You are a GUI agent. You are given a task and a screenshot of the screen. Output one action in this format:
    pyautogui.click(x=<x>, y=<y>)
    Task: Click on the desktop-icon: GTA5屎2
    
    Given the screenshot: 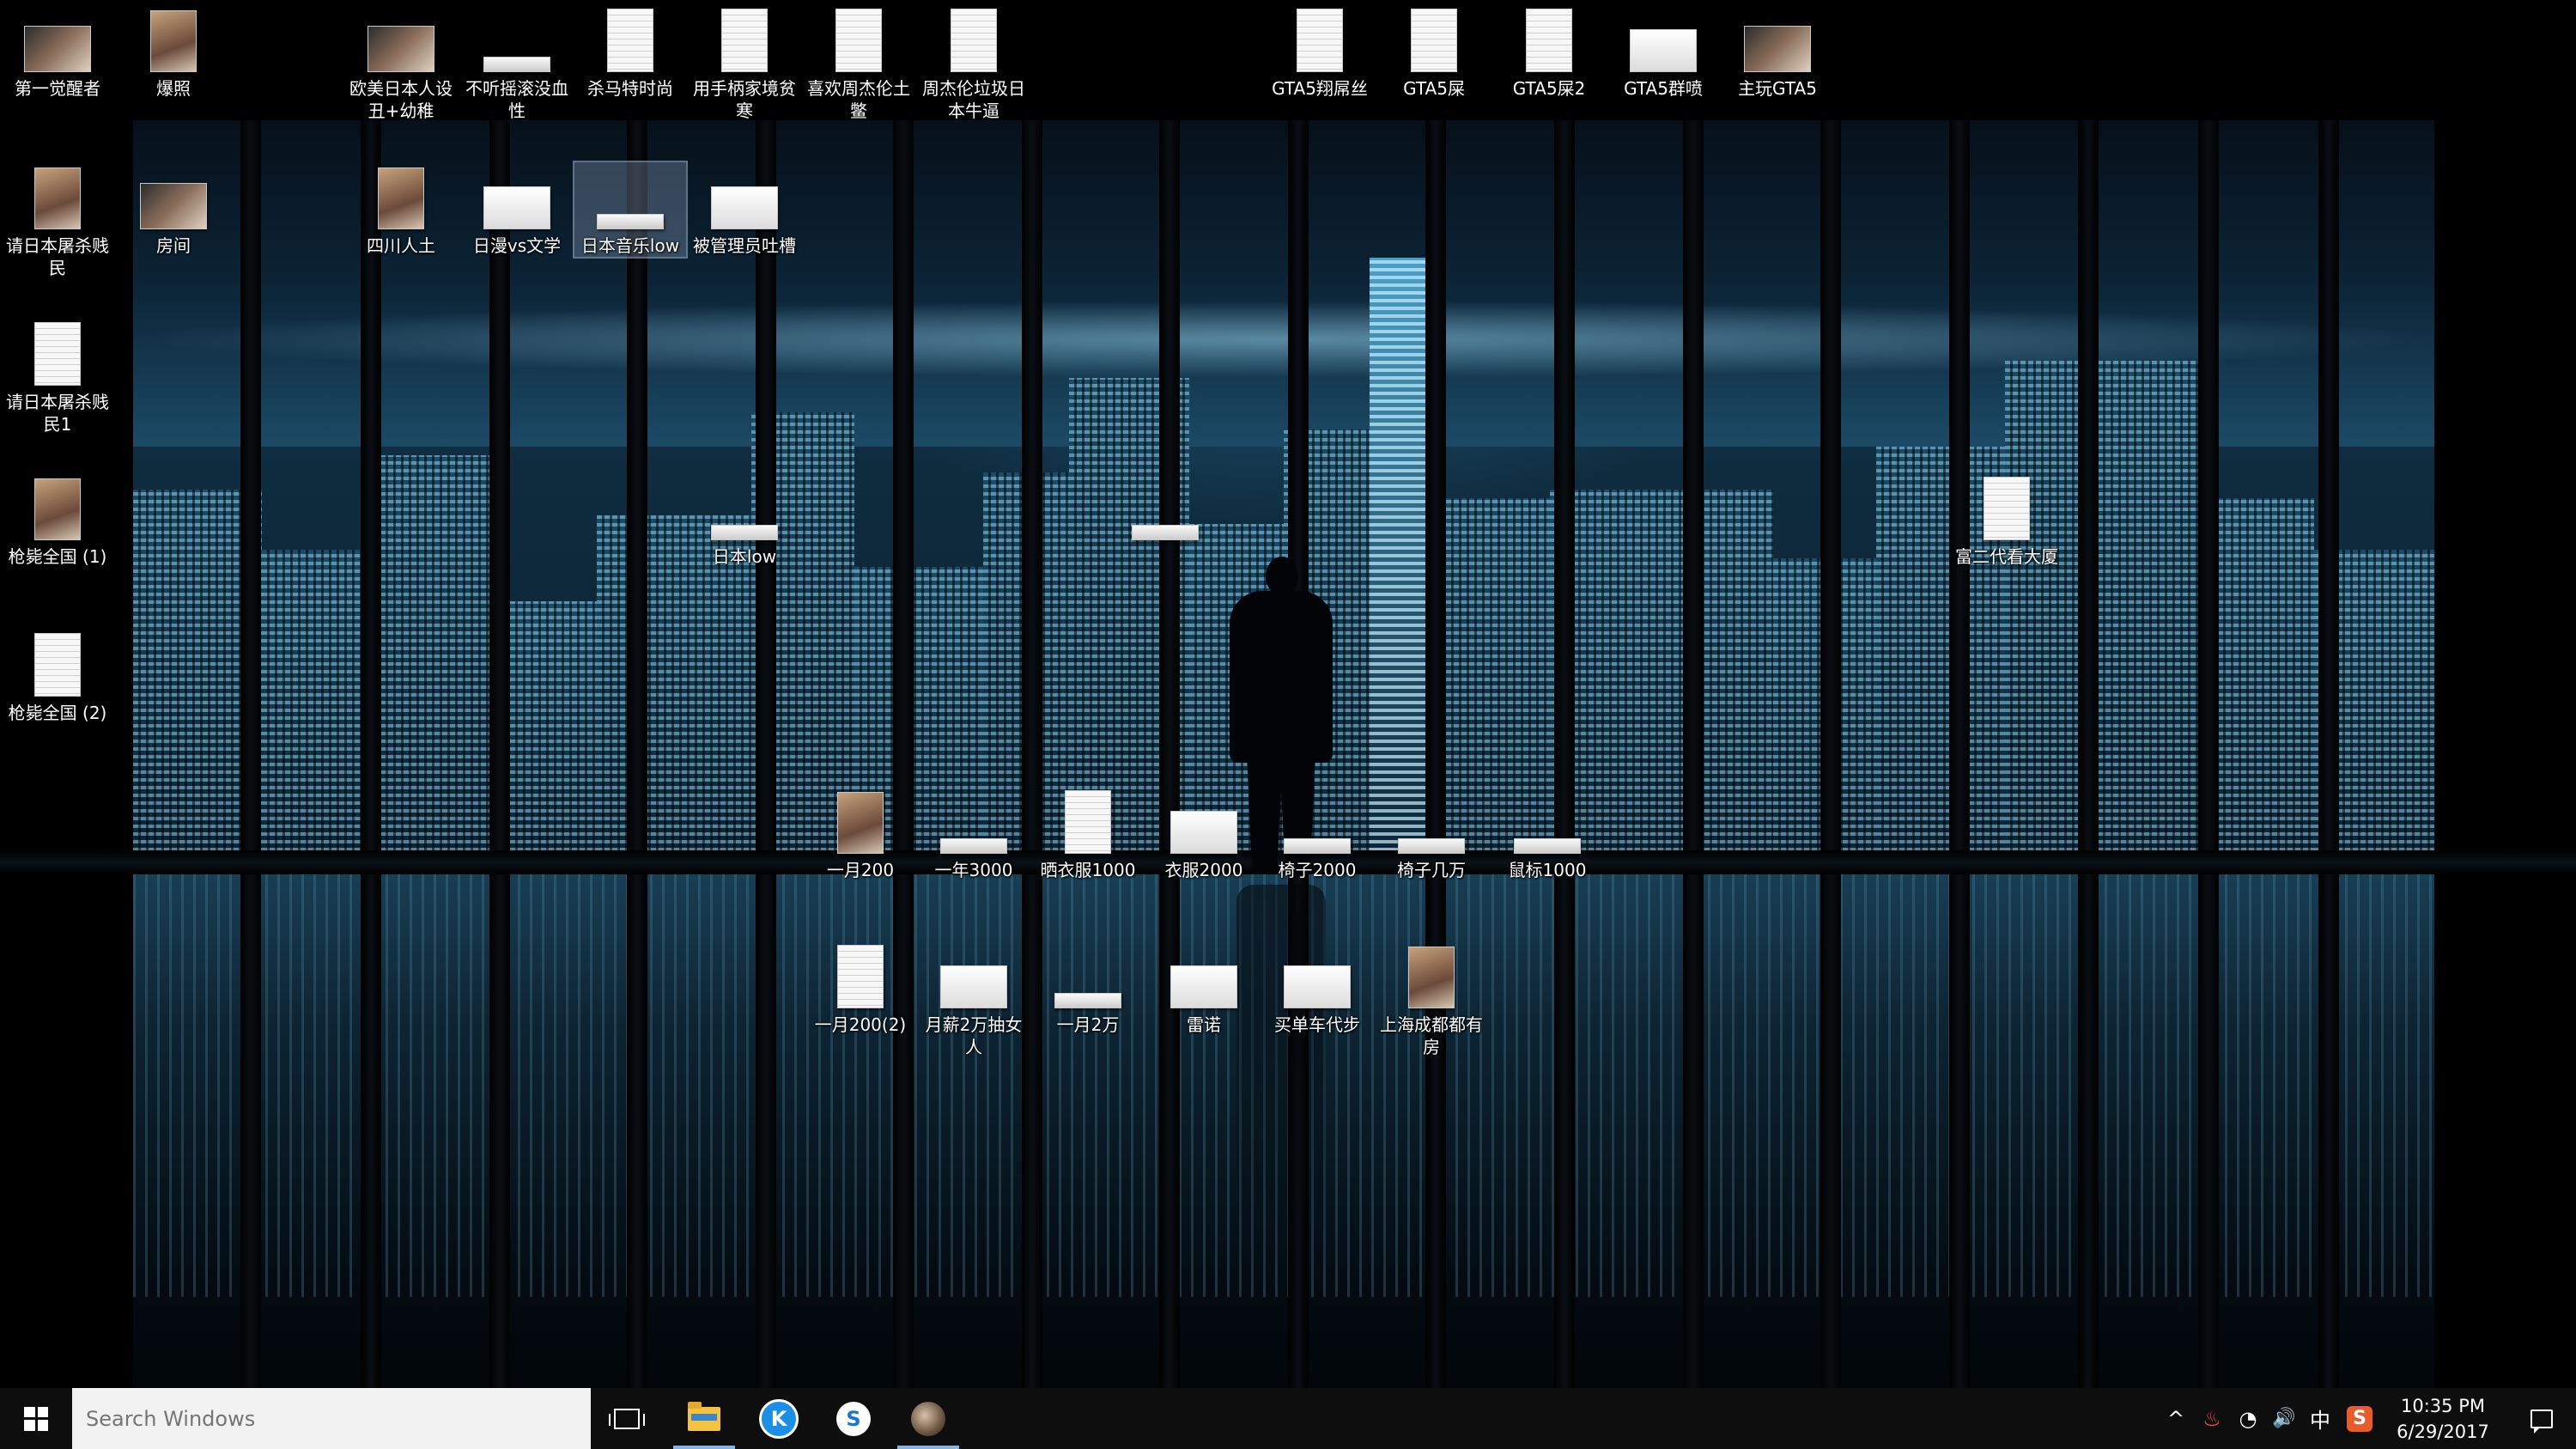 What is the action you would take?
    pyautogui.click(x=1549, y=52)
    